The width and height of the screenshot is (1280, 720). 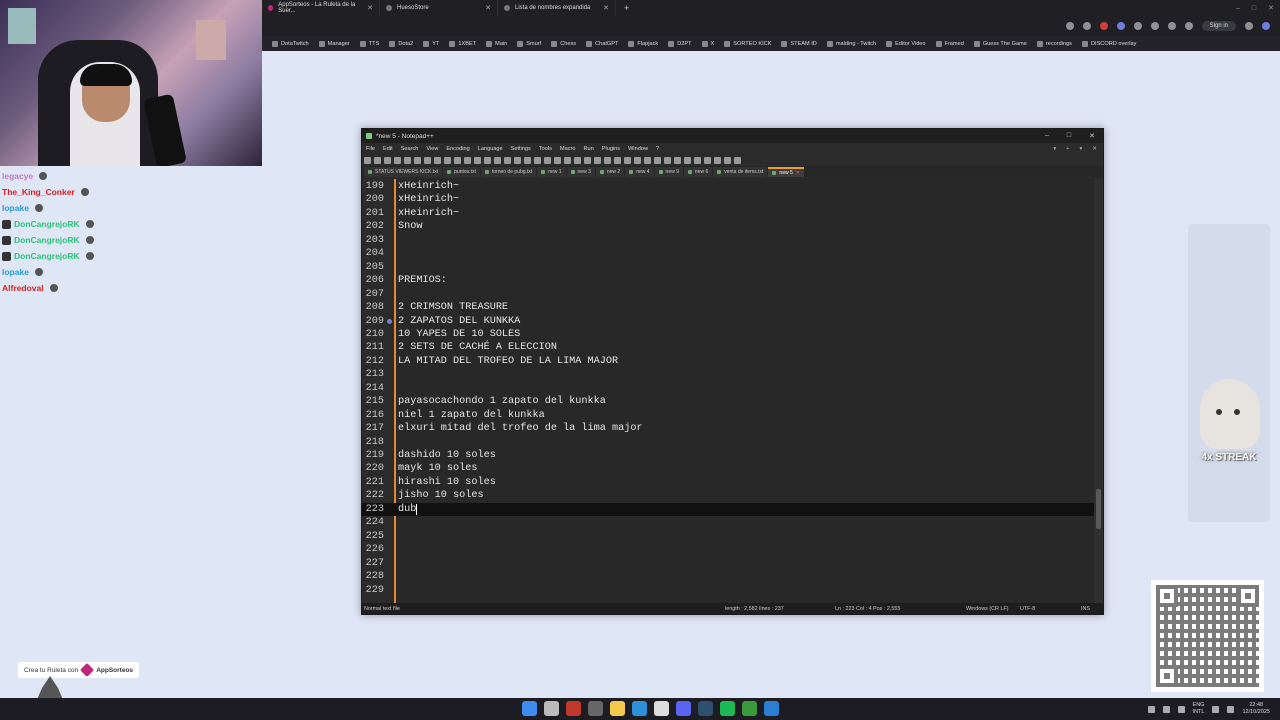 What do you see at coordinates (1231, 709) in the screenshot?
I see `volume-icon` at bounding box center [1231, 709].